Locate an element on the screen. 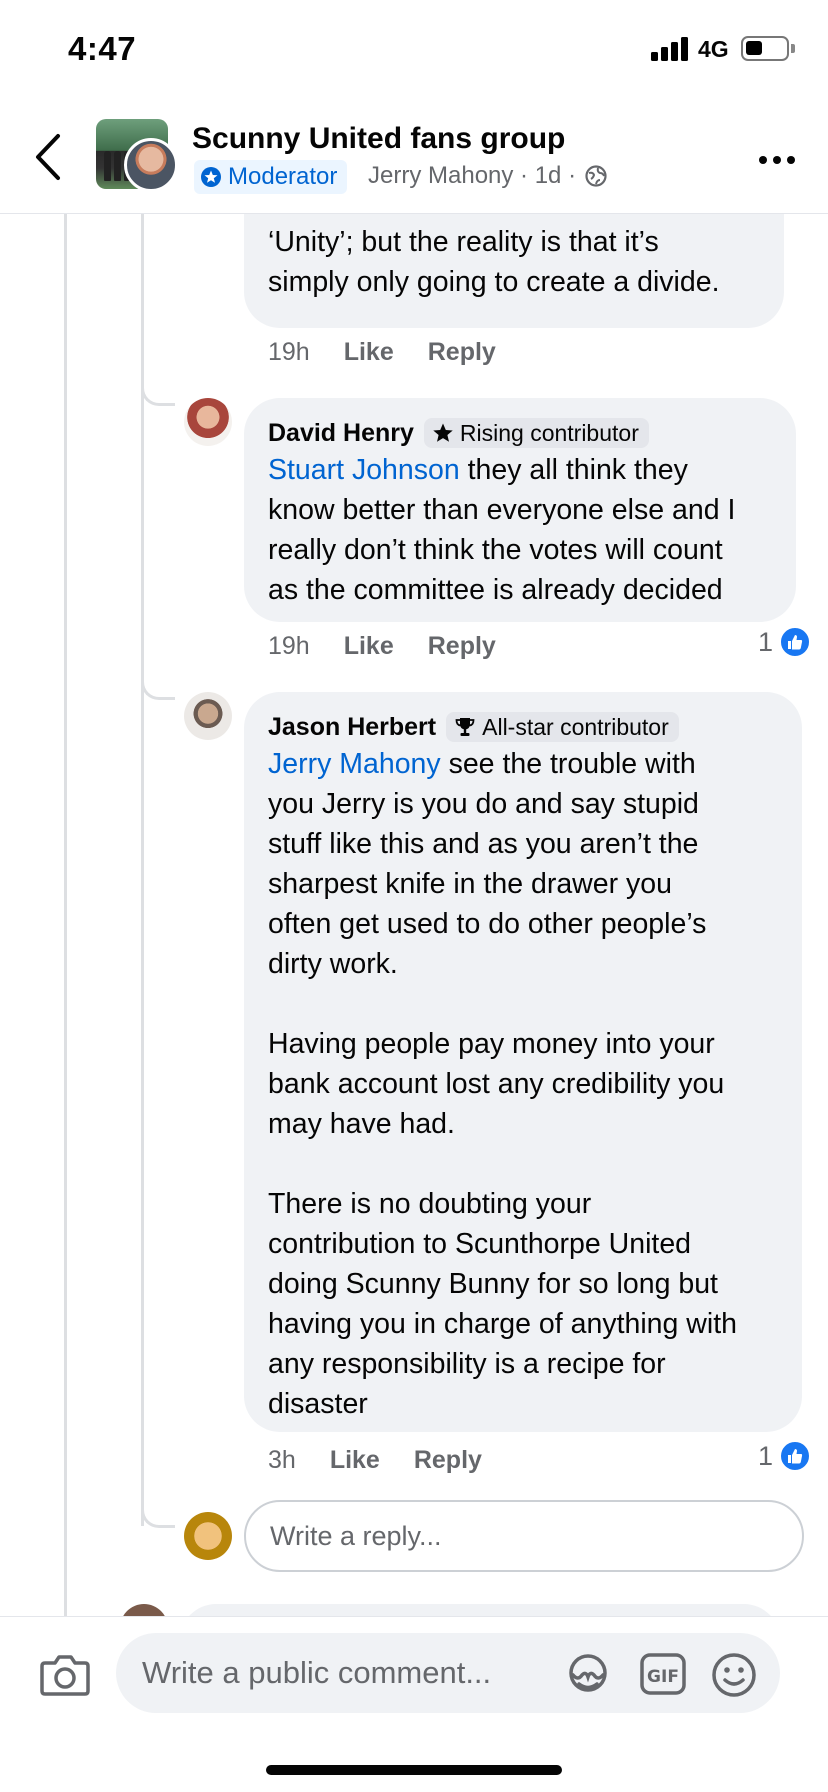 The width and height of the screenshot is (828, 1792). author-avatar is located at coordinates (151, 165).